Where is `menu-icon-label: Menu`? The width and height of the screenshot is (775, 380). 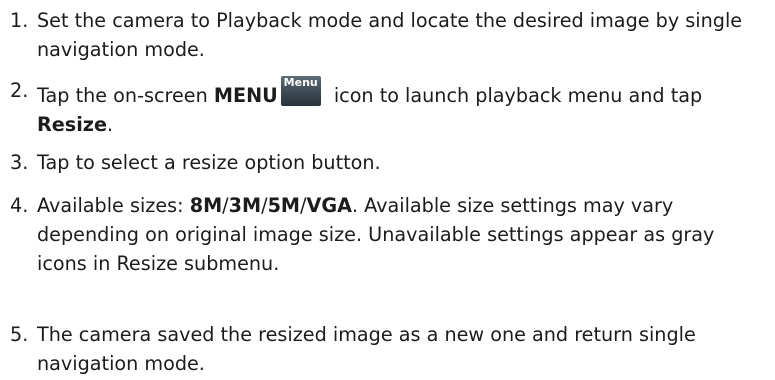 menu-icon-label: Menu is located at coordinates (300, 82).